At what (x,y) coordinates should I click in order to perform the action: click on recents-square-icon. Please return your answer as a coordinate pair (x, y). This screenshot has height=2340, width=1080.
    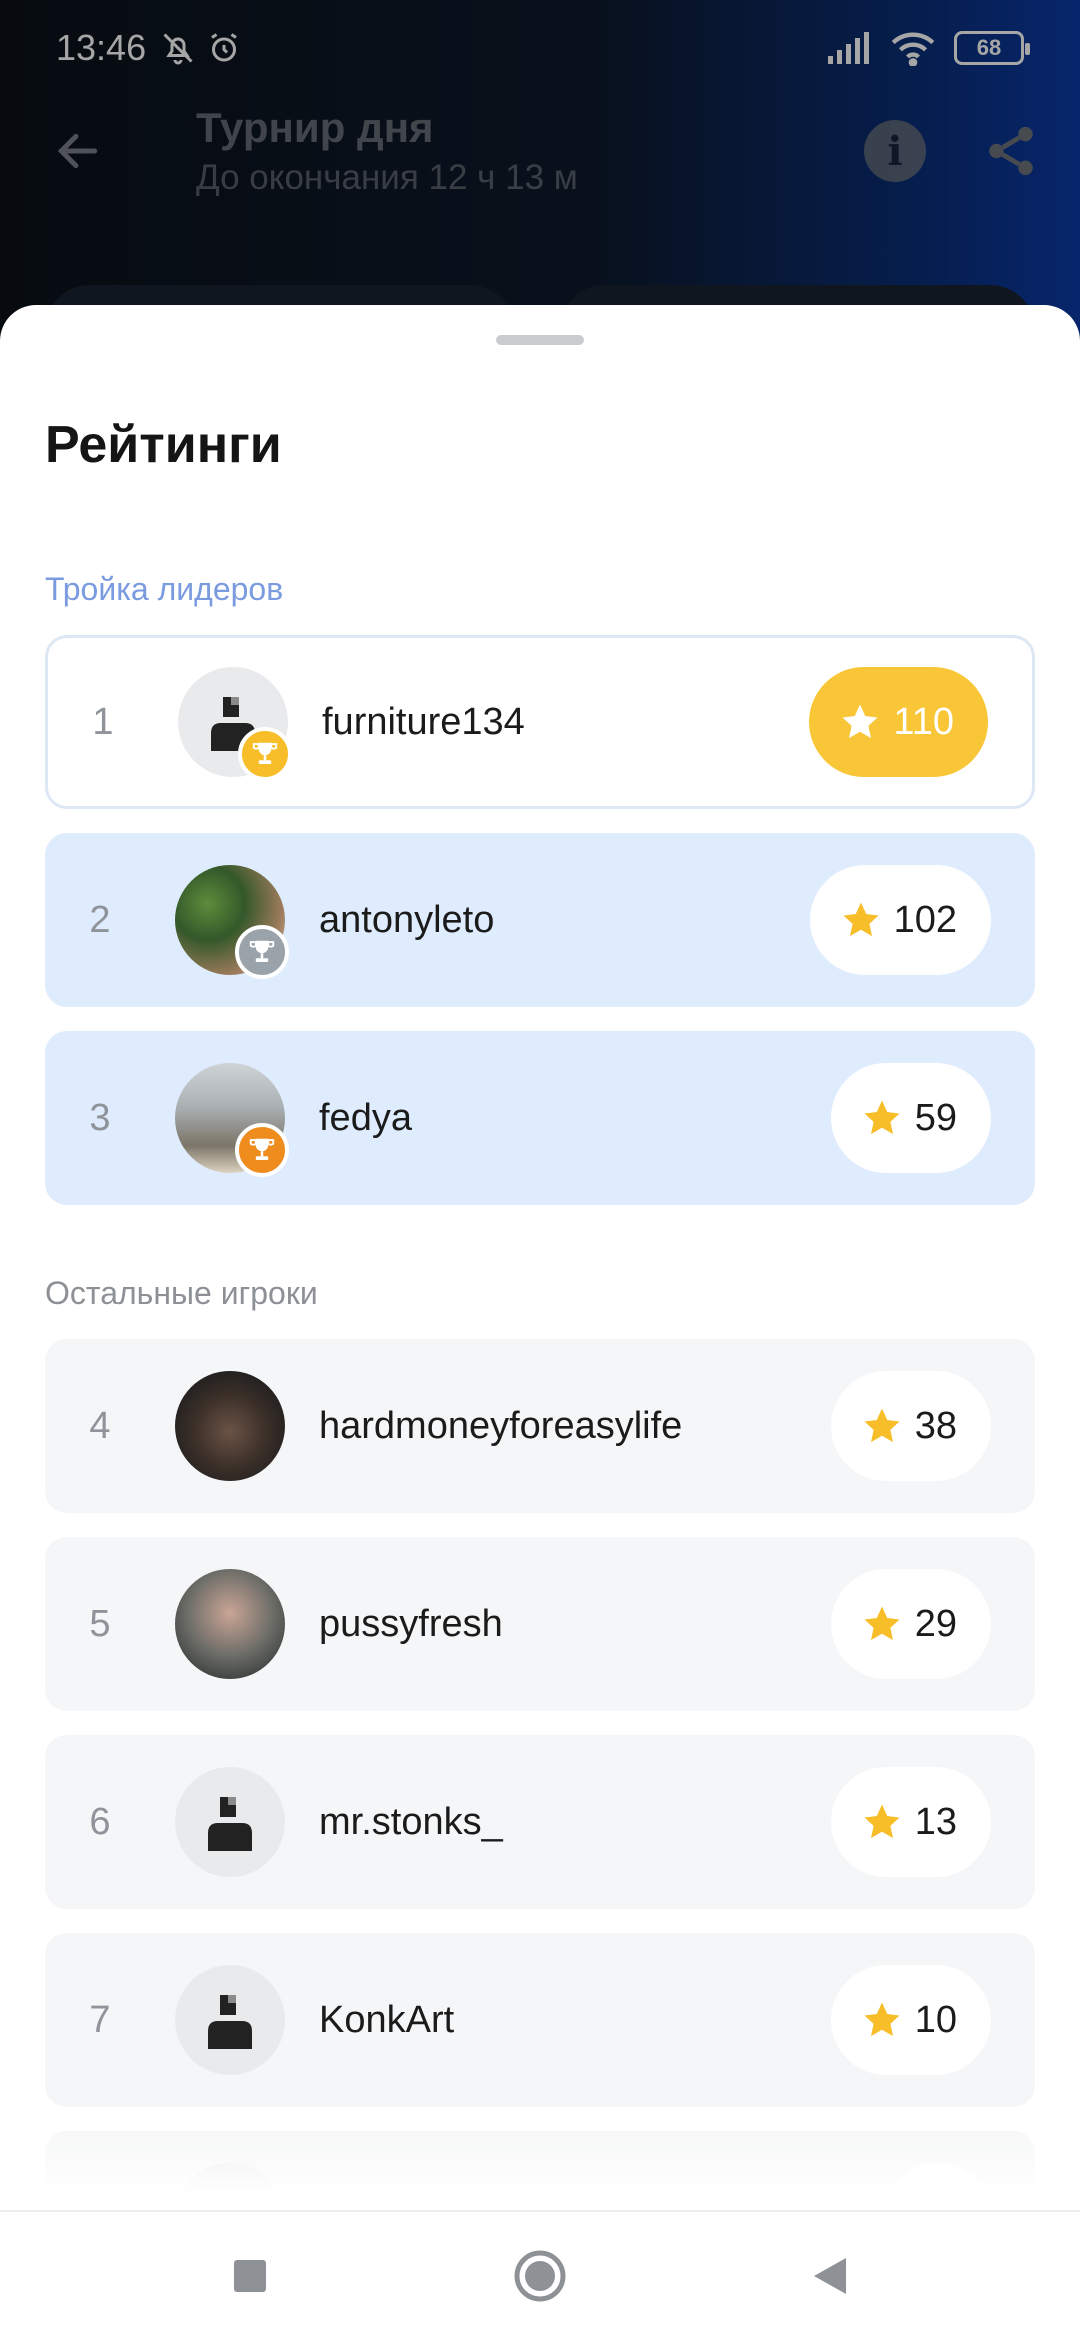
    Looking at the image, I should click on (250, 2276).